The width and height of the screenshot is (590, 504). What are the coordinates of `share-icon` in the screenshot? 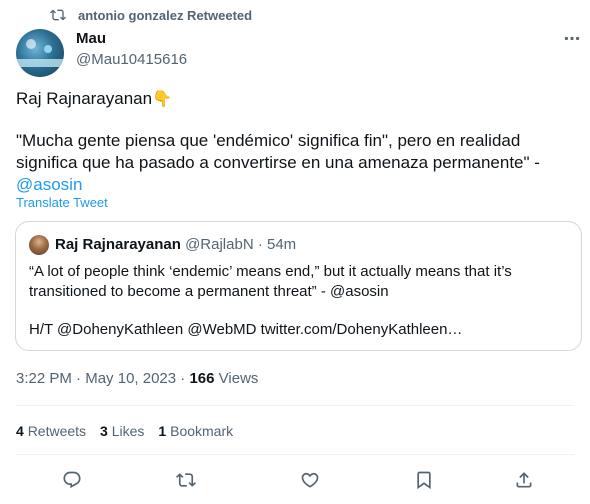 It's located at (524, 480).